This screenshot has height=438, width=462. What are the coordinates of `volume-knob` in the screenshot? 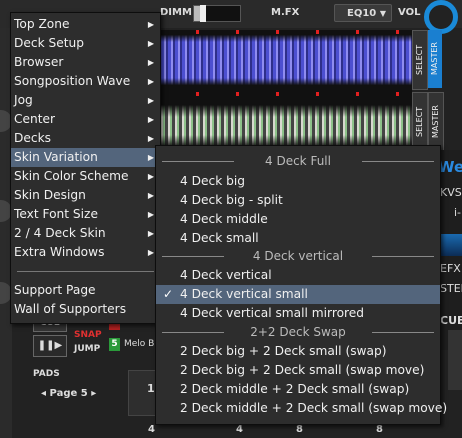 It's located at (441, 17).